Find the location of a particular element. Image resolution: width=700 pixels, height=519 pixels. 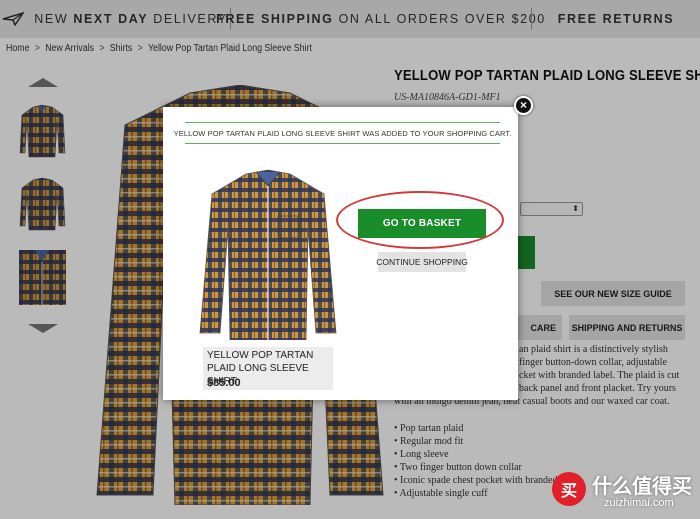

go-to-basket-button: GO TO BASKET is located at coordinates (422, 223).